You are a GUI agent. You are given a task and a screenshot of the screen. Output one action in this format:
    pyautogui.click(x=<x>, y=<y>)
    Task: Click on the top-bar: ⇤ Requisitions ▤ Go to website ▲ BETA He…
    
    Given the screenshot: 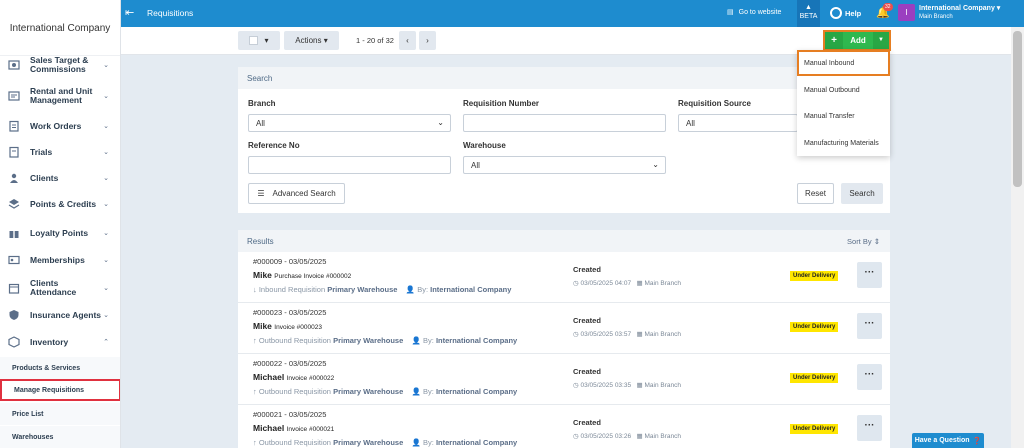 What is the action you would take?
    pyautogui.click(x=572, y=13)
    